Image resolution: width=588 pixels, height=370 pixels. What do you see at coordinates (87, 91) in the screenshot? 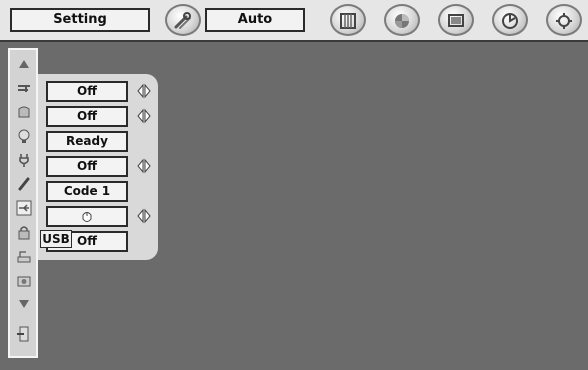
I see `value-row-1: Off` at bounding box center [87, 91].